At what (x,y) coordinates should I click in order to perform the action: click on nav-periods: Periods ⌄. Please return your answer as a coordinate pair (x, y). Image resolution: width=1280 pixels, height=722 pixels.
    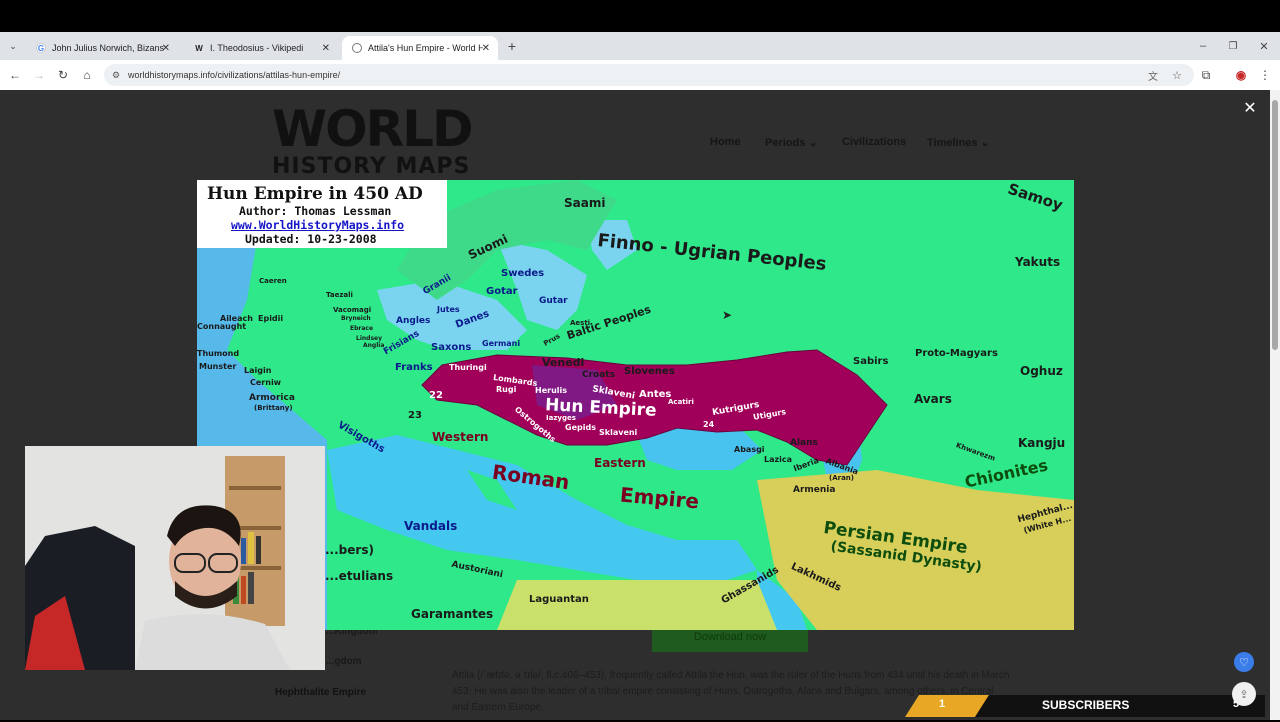
    Looking at the image, I should click on (791, 142).